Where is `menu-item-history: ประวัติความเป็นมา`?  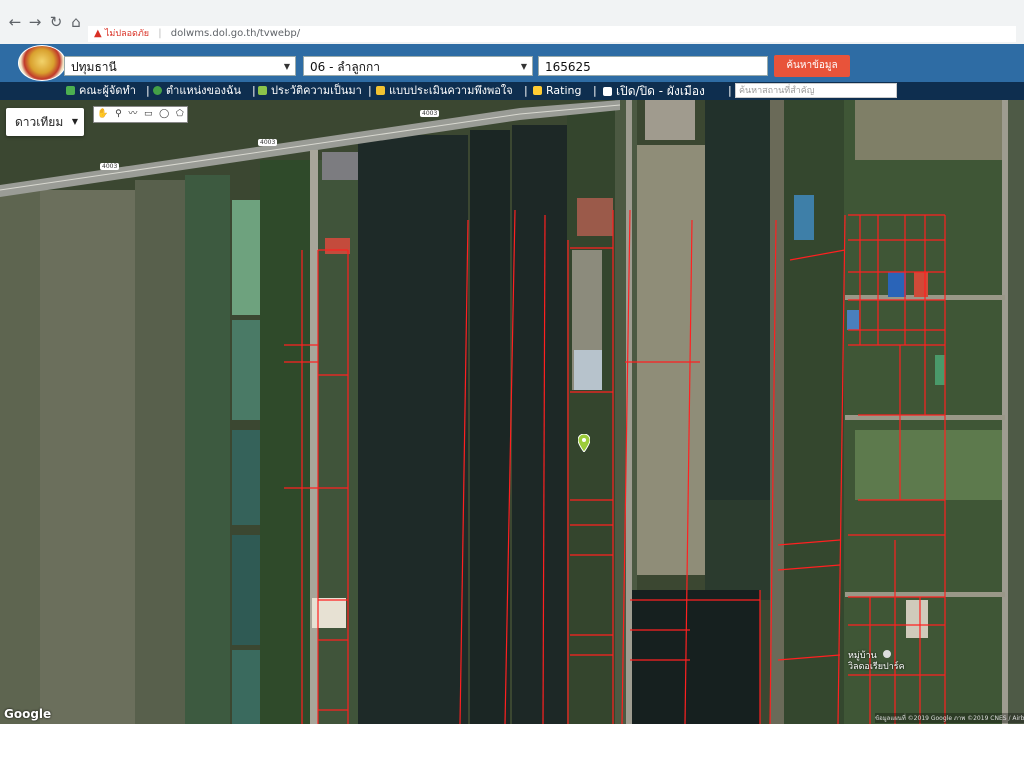
menu-item-history: ประวัติความเป็นมา is located at coordinates (310, 91).